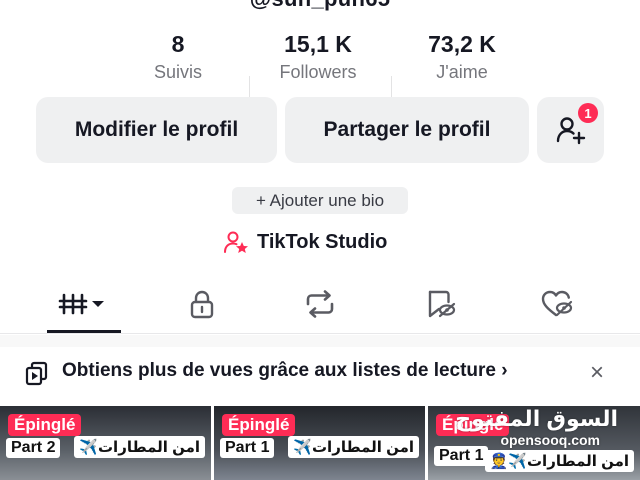 The width and height of the screenshot is (640, 480). I want to click on liked-icon, so click(557, 303).